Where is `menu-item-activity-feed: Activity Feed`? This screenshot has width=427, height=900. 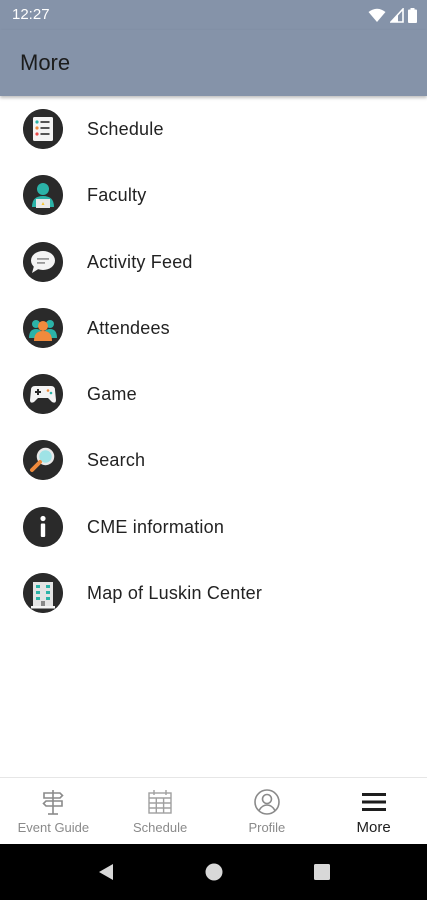
menu-item-activity-feed: Activity Feed is located at coordinates (213, 262).